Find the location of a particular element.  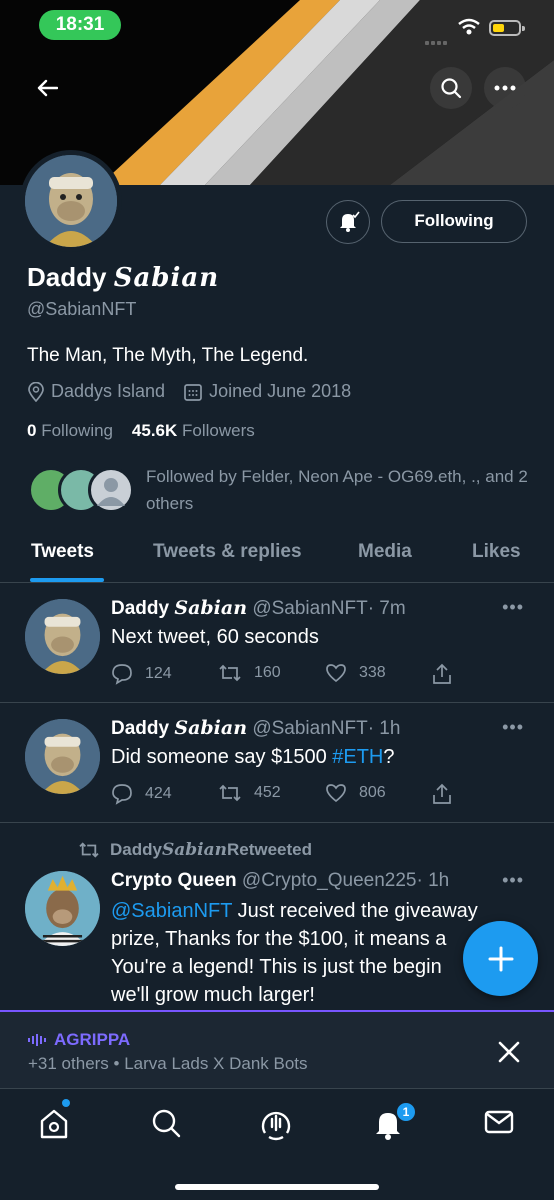

tab-tweets-replies: Tweets & replies is located at coordinates (227, 552).